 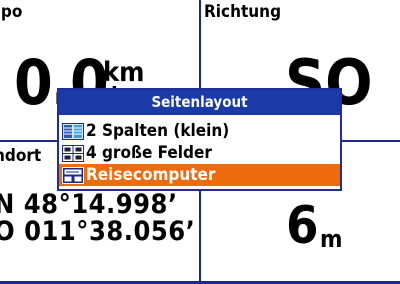 What do you see at coordinates (73, 175) in the screenshot?
I see `trip-computer-icon` at bounding box center [73, 175].